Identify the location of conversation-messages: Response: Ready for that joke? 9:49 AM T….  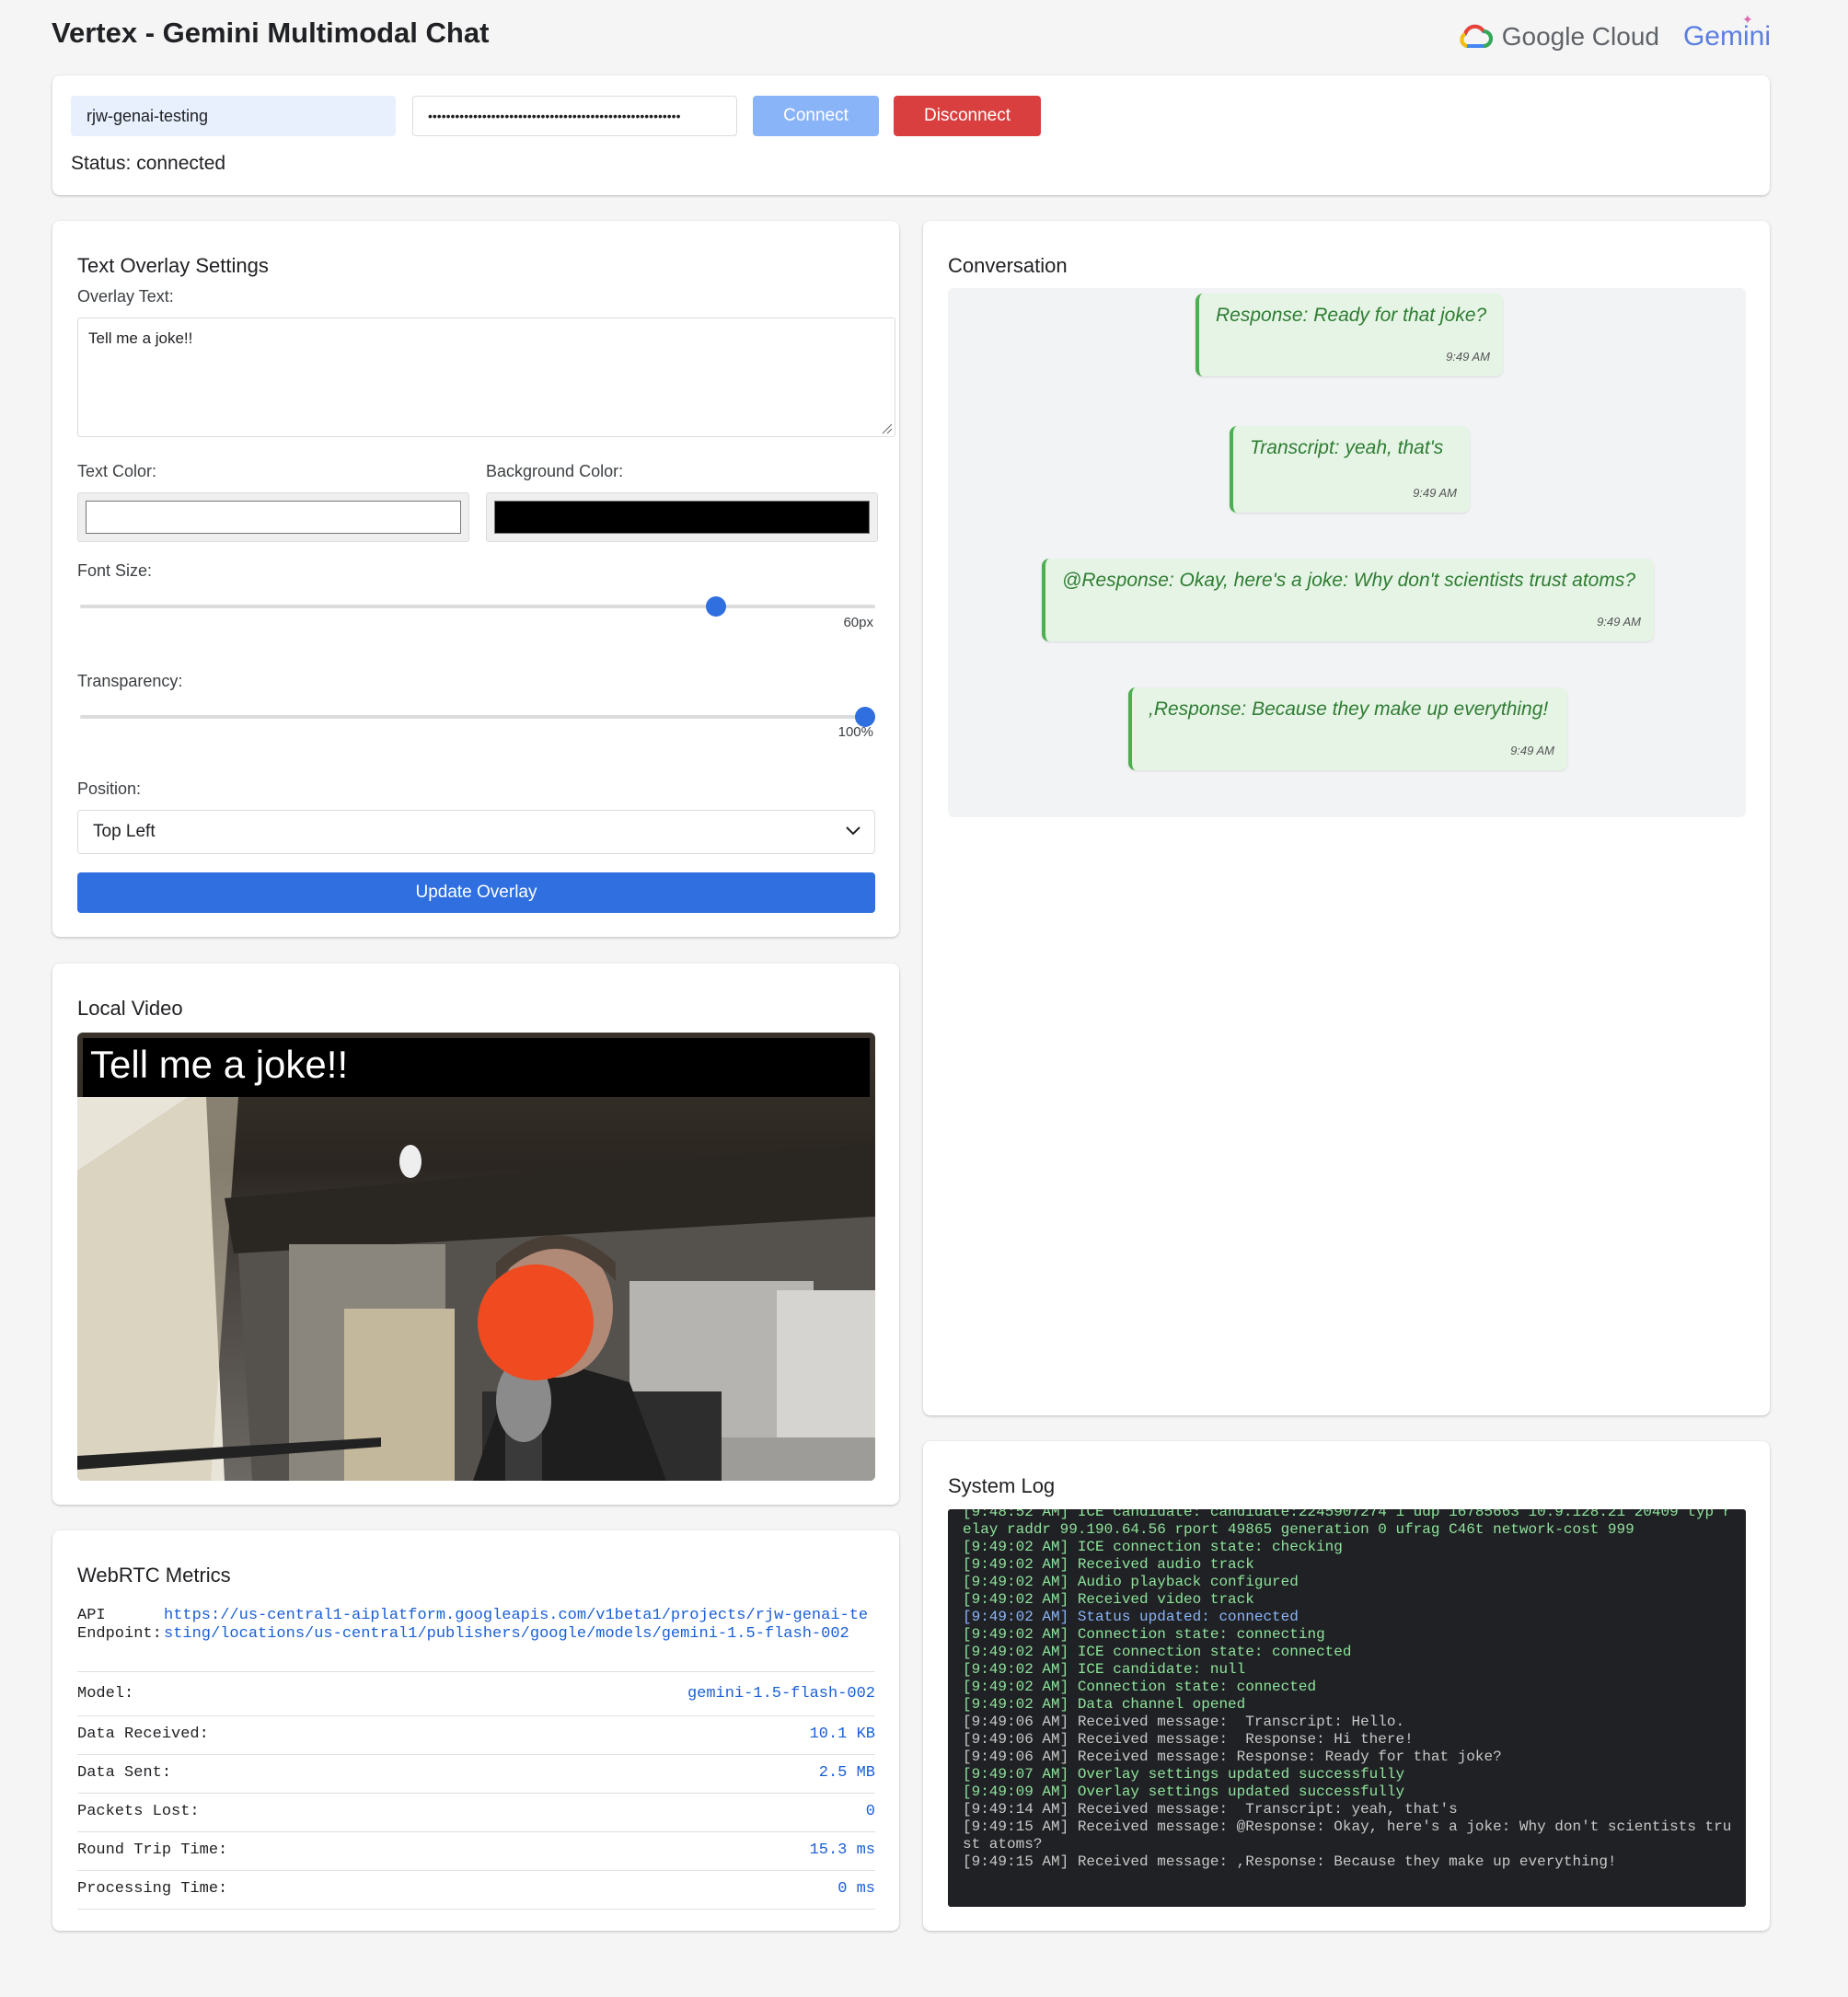
(1347, 552).